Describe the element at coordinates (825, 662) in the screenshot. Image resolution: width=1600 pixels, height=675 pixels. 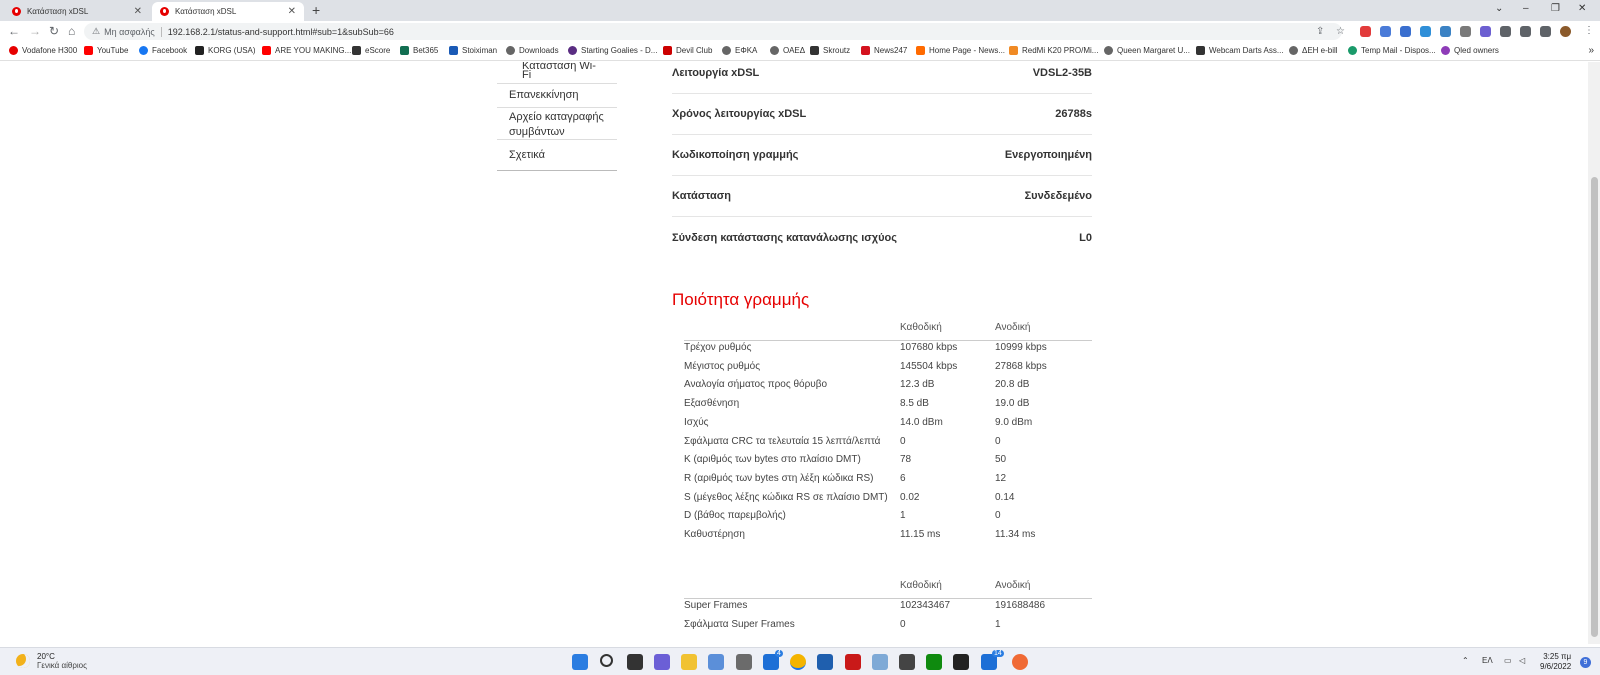
I see `store-icon` at that location.